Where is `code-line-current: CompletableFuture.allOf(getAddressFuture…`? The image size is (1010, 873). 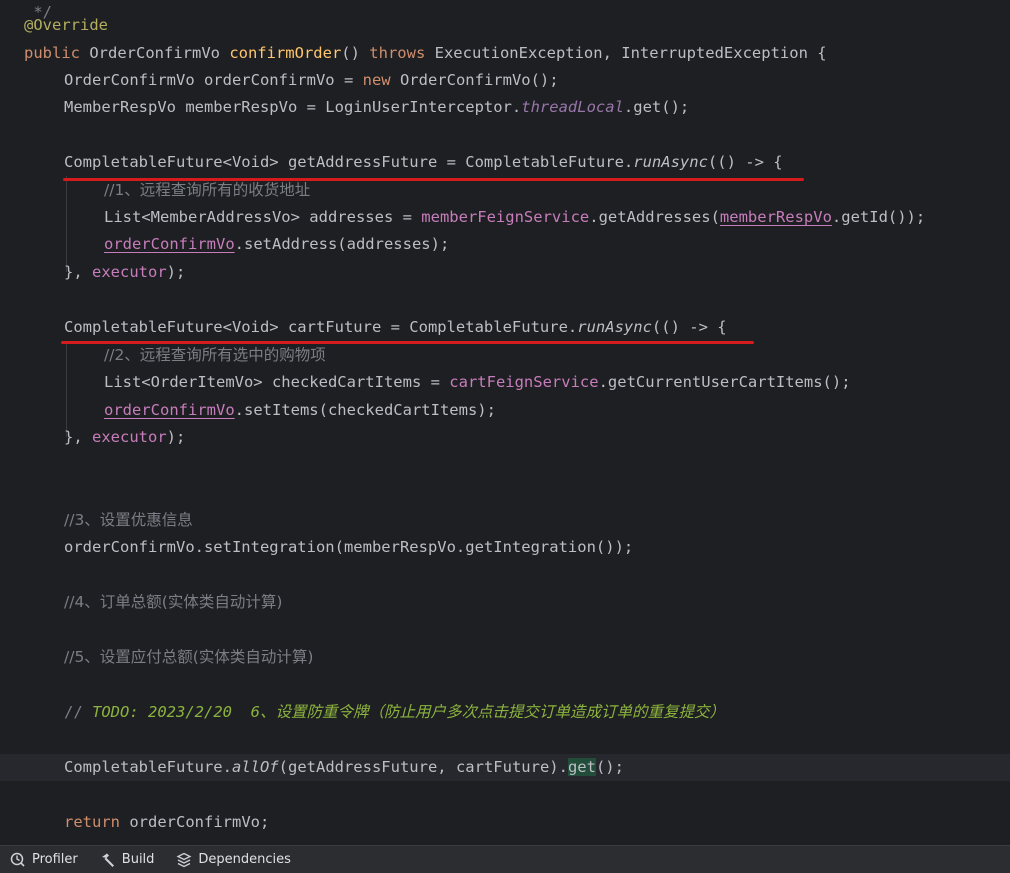
code-line-current: CompletableFuture.allOf(getAddressFuture… is located at coordinates (505, 767).